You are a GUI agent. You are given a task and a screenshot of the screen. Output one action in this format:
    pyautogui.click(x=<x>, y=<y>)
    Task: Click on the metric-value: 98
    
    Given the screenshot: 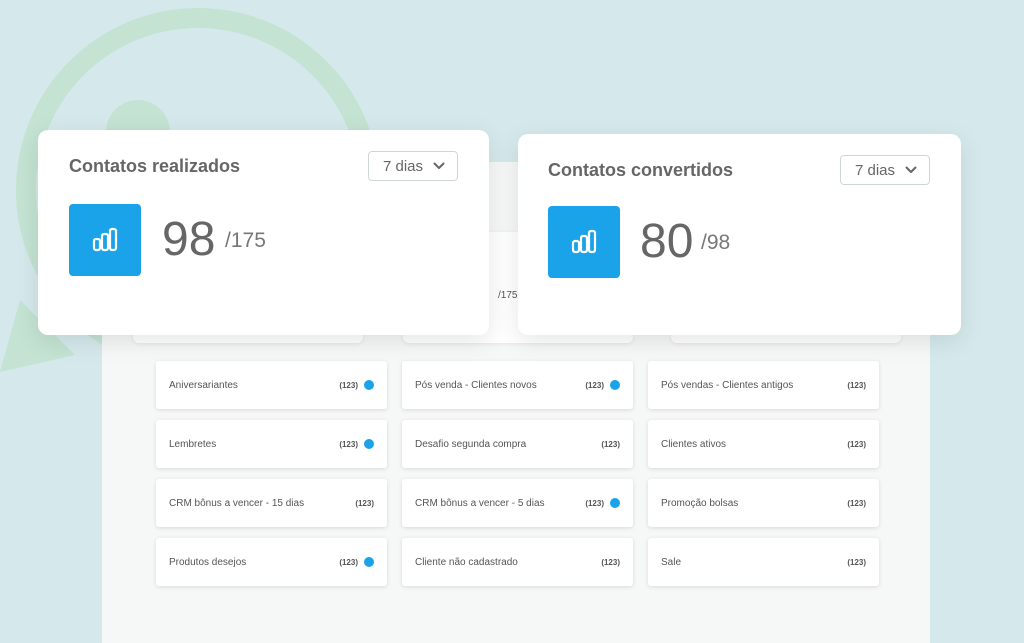 What is the action you would take?
    pyautogui.click(x=189, y=239)
    